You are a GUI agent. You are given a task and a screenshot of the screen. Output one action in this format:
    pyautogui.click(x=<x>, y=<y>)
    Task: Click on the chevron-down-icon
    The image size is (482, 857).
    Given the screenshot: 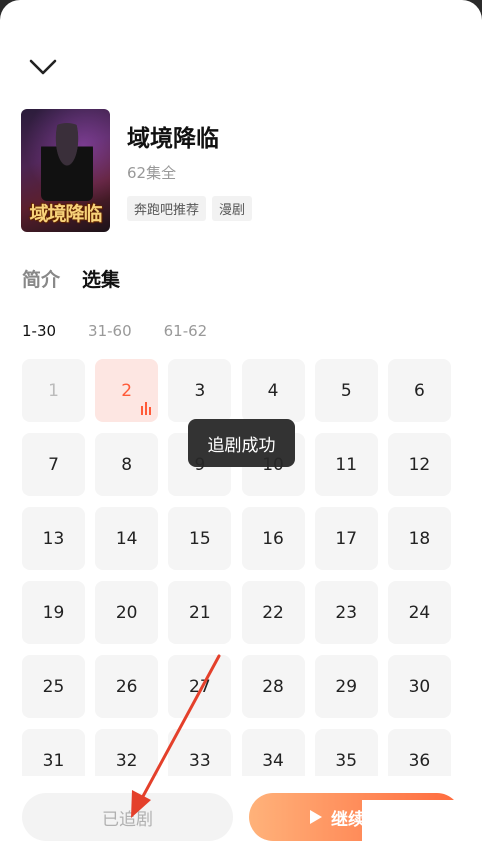 What is the action you would take?
    pyautogui.click(x=43, y=67)
    